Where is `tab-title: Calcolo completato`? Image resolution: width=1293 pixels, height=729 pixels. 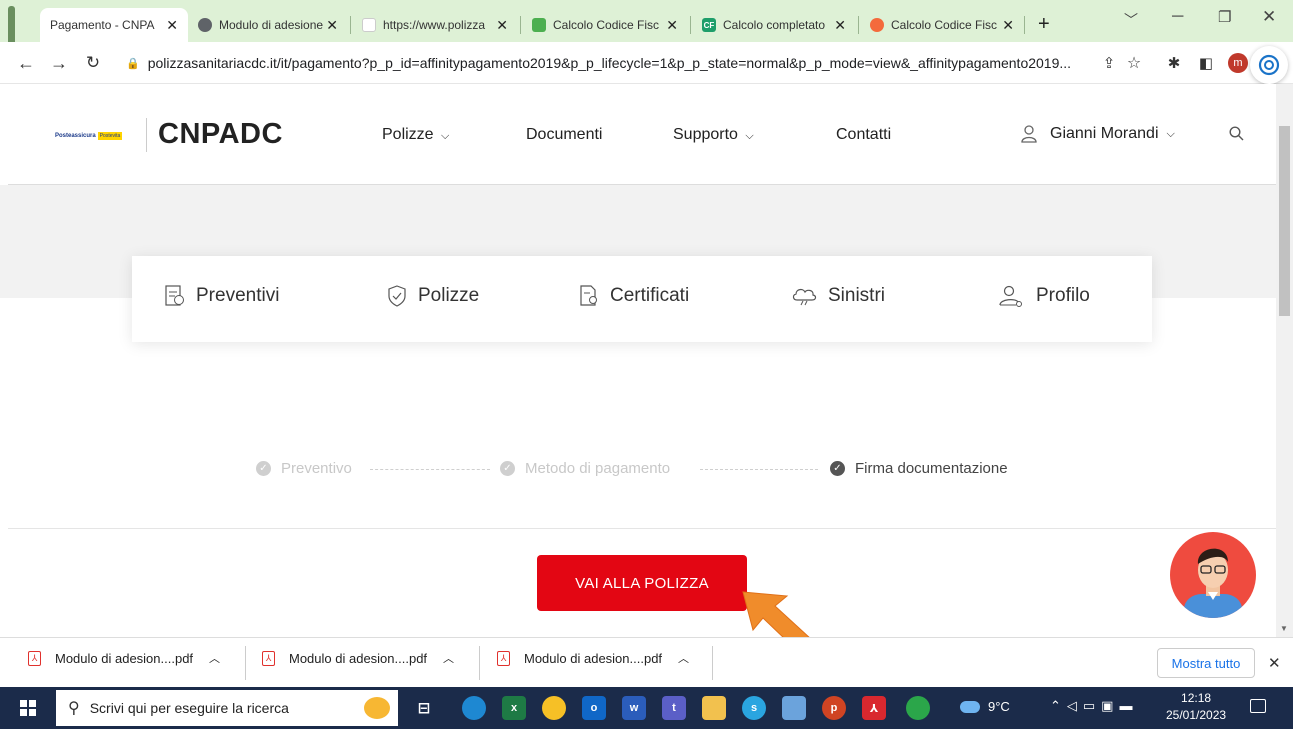
tab-title: Calcolo completato is located at coordinates (774, 25).